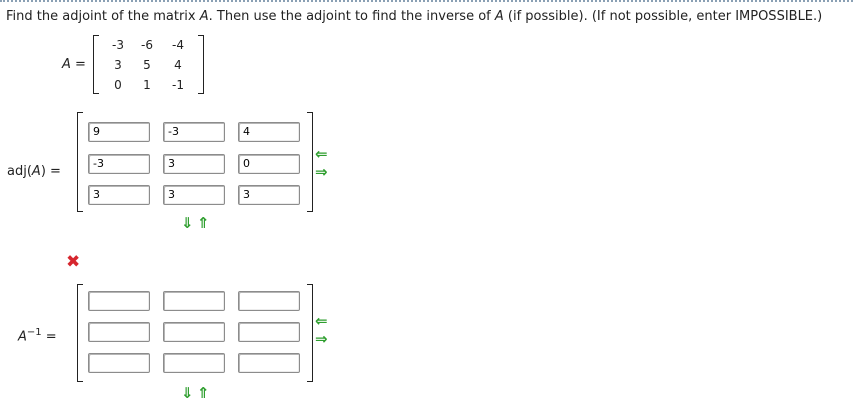 The height and width of the screenshot is (416, 853). What do you see at coordinates (178, 45) in the screenshot?
I see `matrix-a-cell: -4` at bounding box center [178, 45].